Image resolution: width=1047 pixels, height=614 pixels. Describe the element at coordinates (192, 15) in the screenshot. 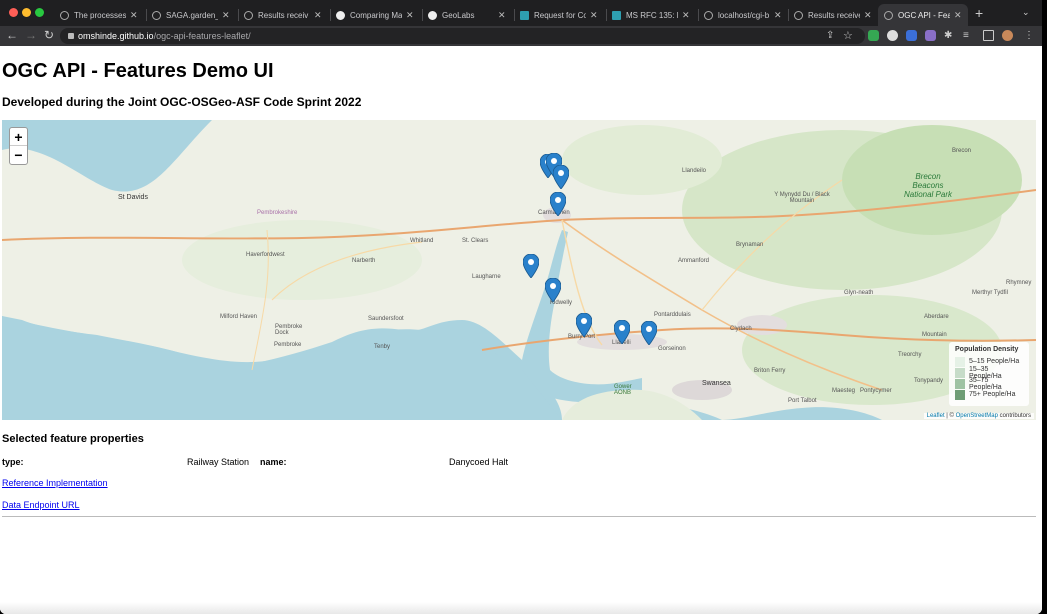

I see `tab-2: SAGA.garden_ ✕` at that location.